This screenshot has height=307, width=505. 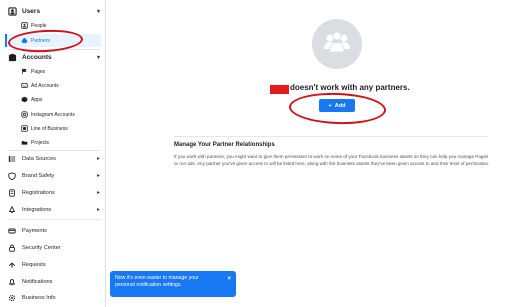 What do you see at coordinates (39, 25) in the screenshot?
I see `sidebar-item-label: People` at bounding box center [39, 25].